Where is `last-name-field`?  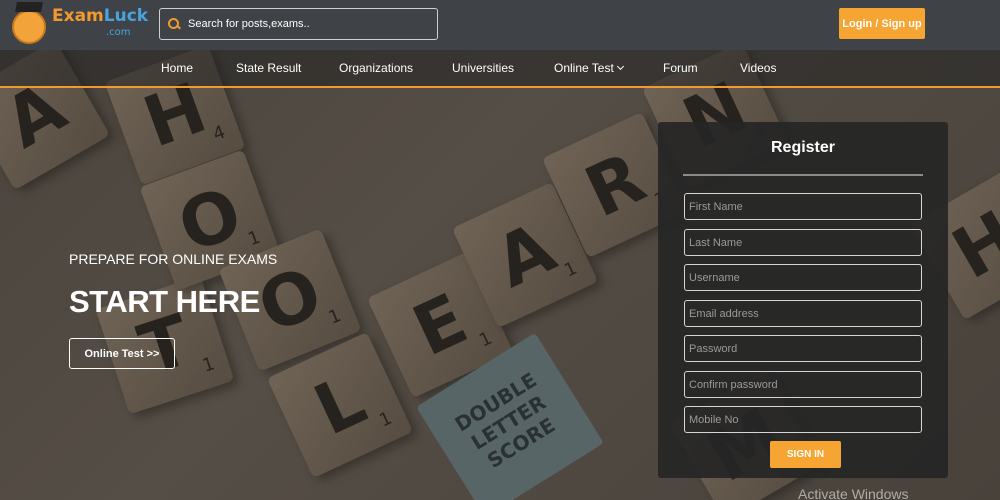 last-name-field is located at coordinates (803, 242).